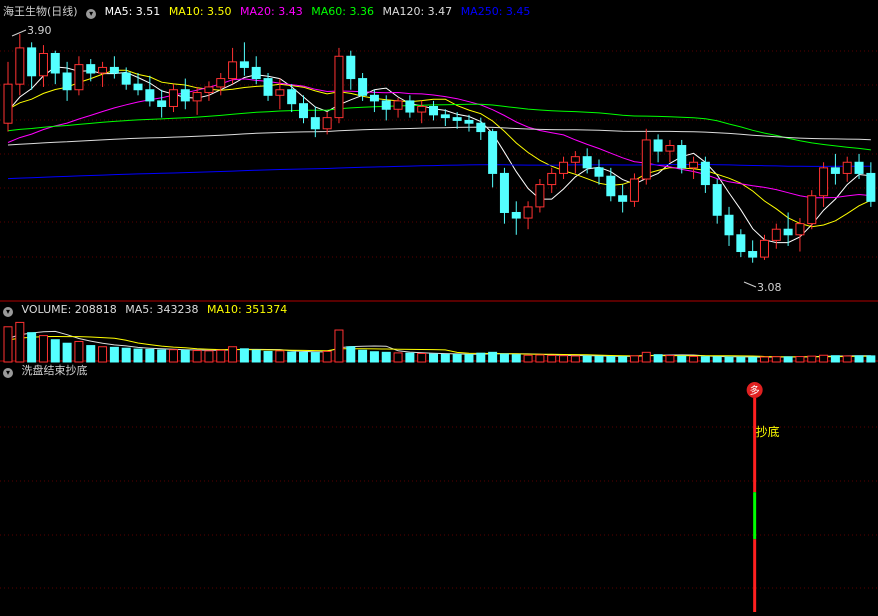  I want to click on ma5-label: MA5: 3.51, so click(132, 11).